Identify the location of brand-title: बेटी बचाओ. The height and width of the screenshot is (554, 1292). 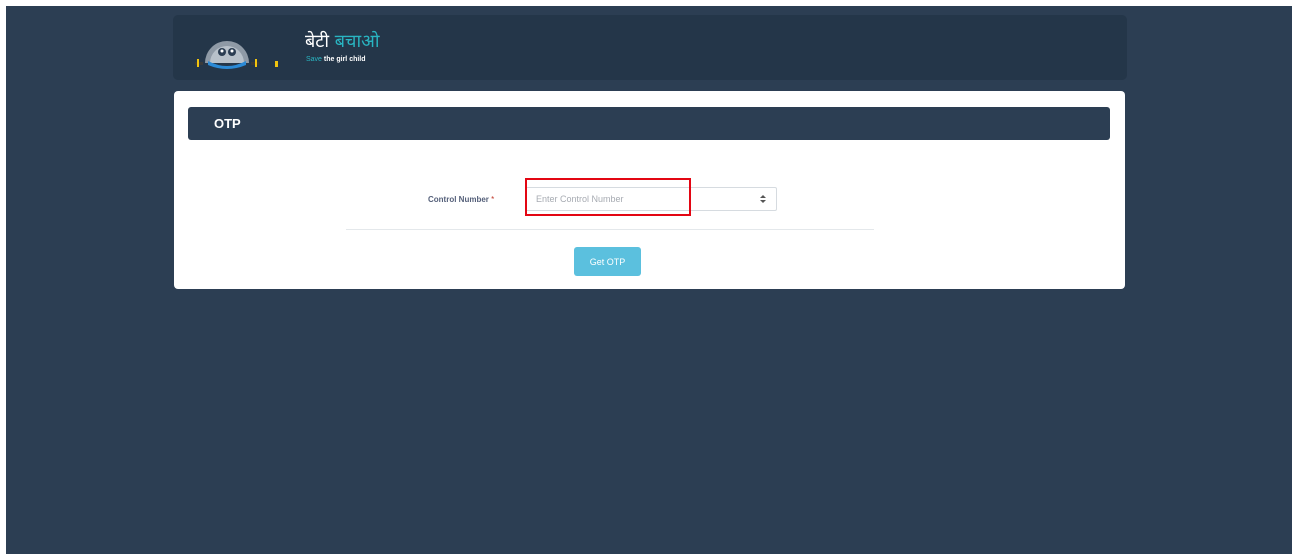
(342, 42).